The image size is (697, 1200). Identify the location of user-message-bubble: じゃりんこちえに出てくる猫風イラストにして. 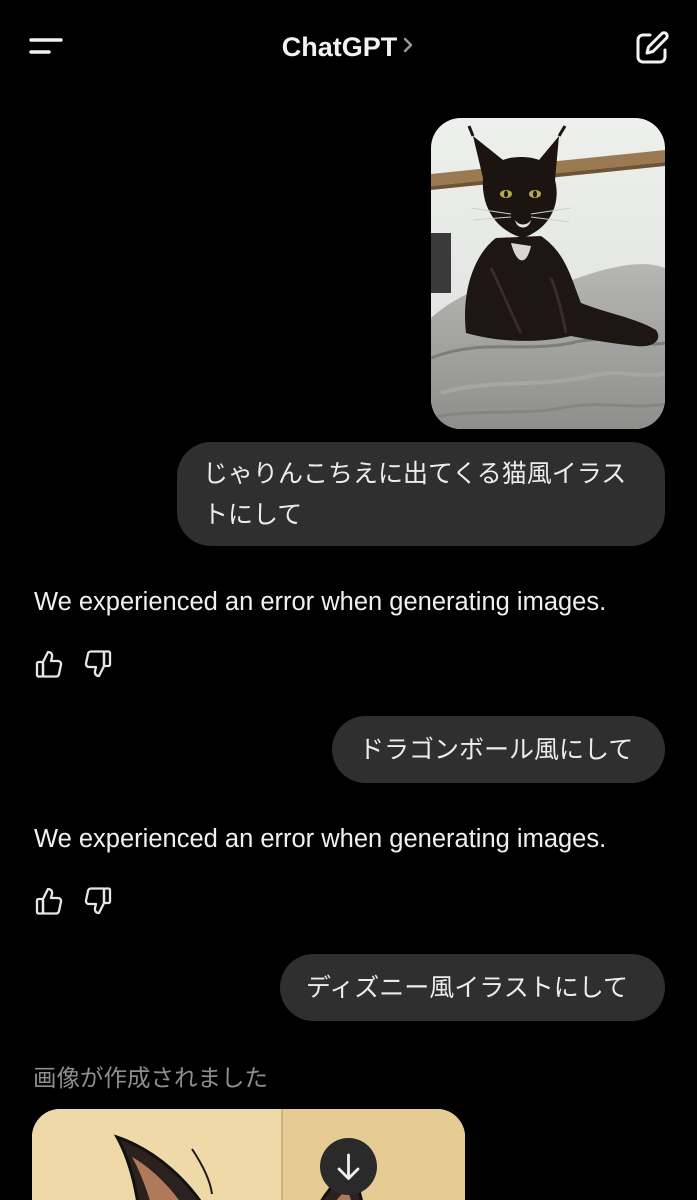
(421, 494).